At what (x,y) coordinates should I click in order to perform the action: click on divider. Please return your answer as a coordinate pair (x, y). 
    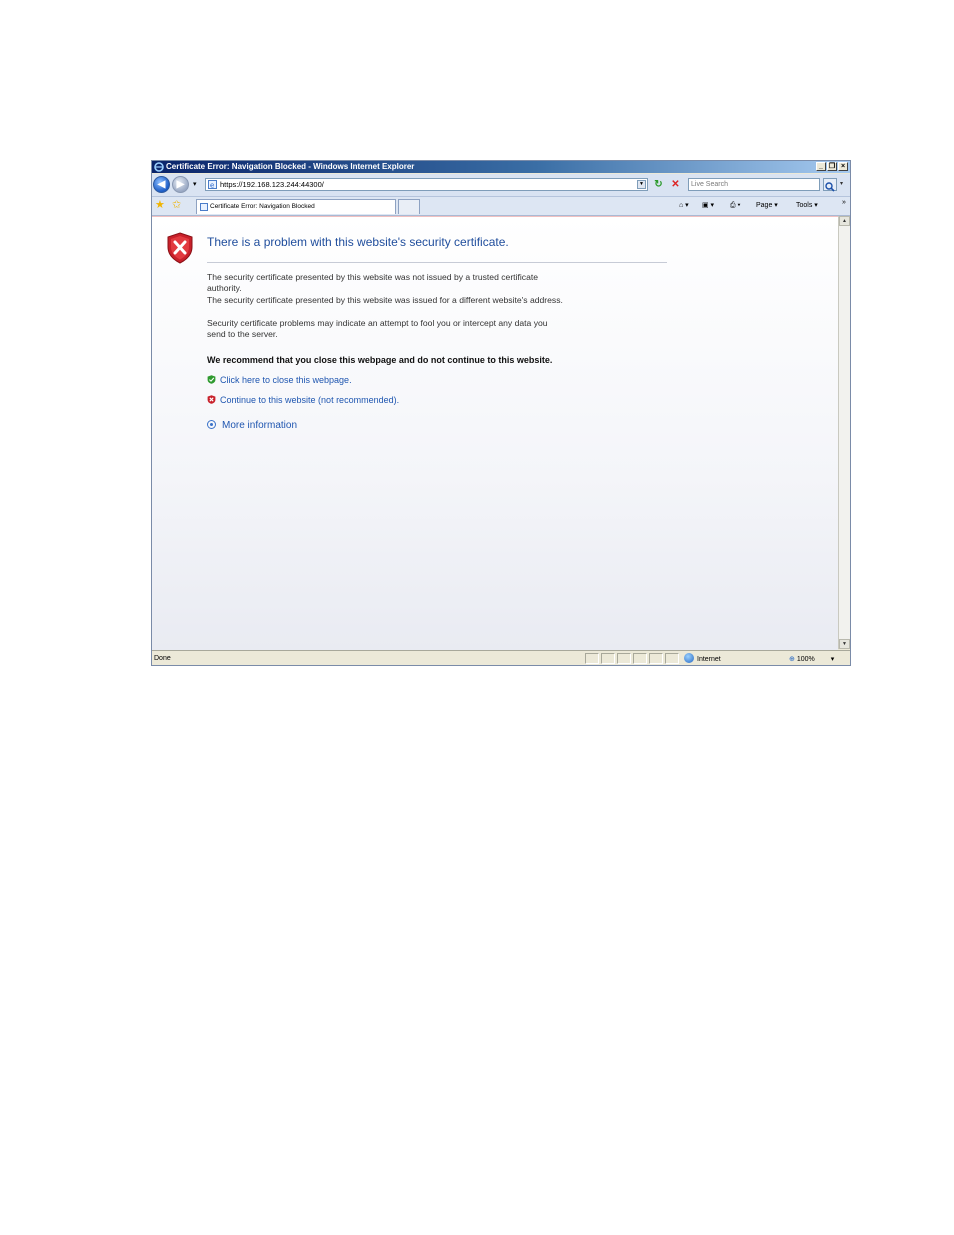
    Looking at the image, I should click on (437, 262).